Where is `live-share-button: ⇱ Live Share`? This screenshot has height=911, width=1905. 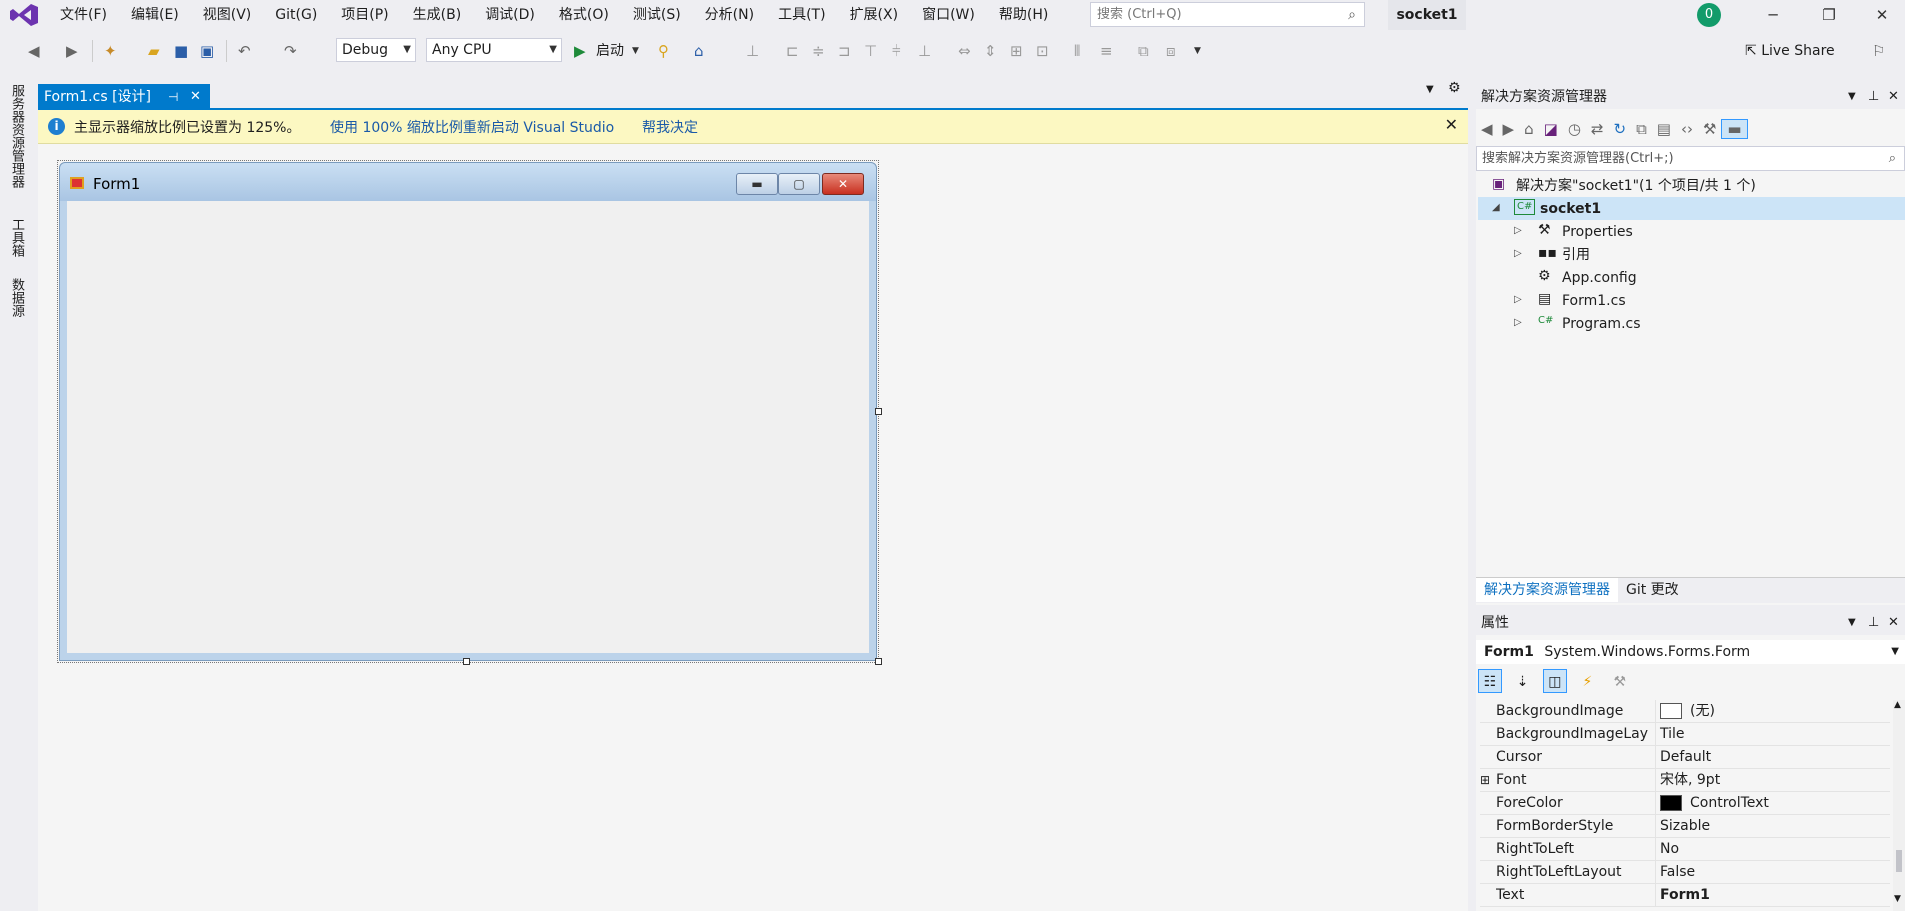
live-share-button: ⇱ Live Share is located at coordinates (1790, 51).